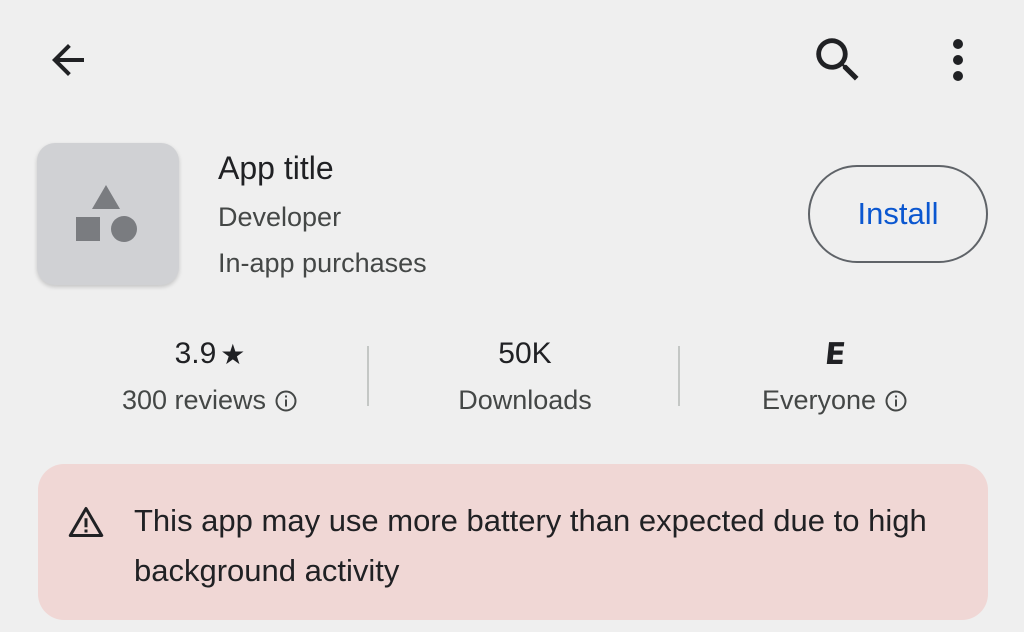 The width and height of the screenshot is (1024, 632). What do you see at coordinates (835, 375) in the screenshot?
I see `content-rating-stat: E Everyone` at bounding box center [835, 375].